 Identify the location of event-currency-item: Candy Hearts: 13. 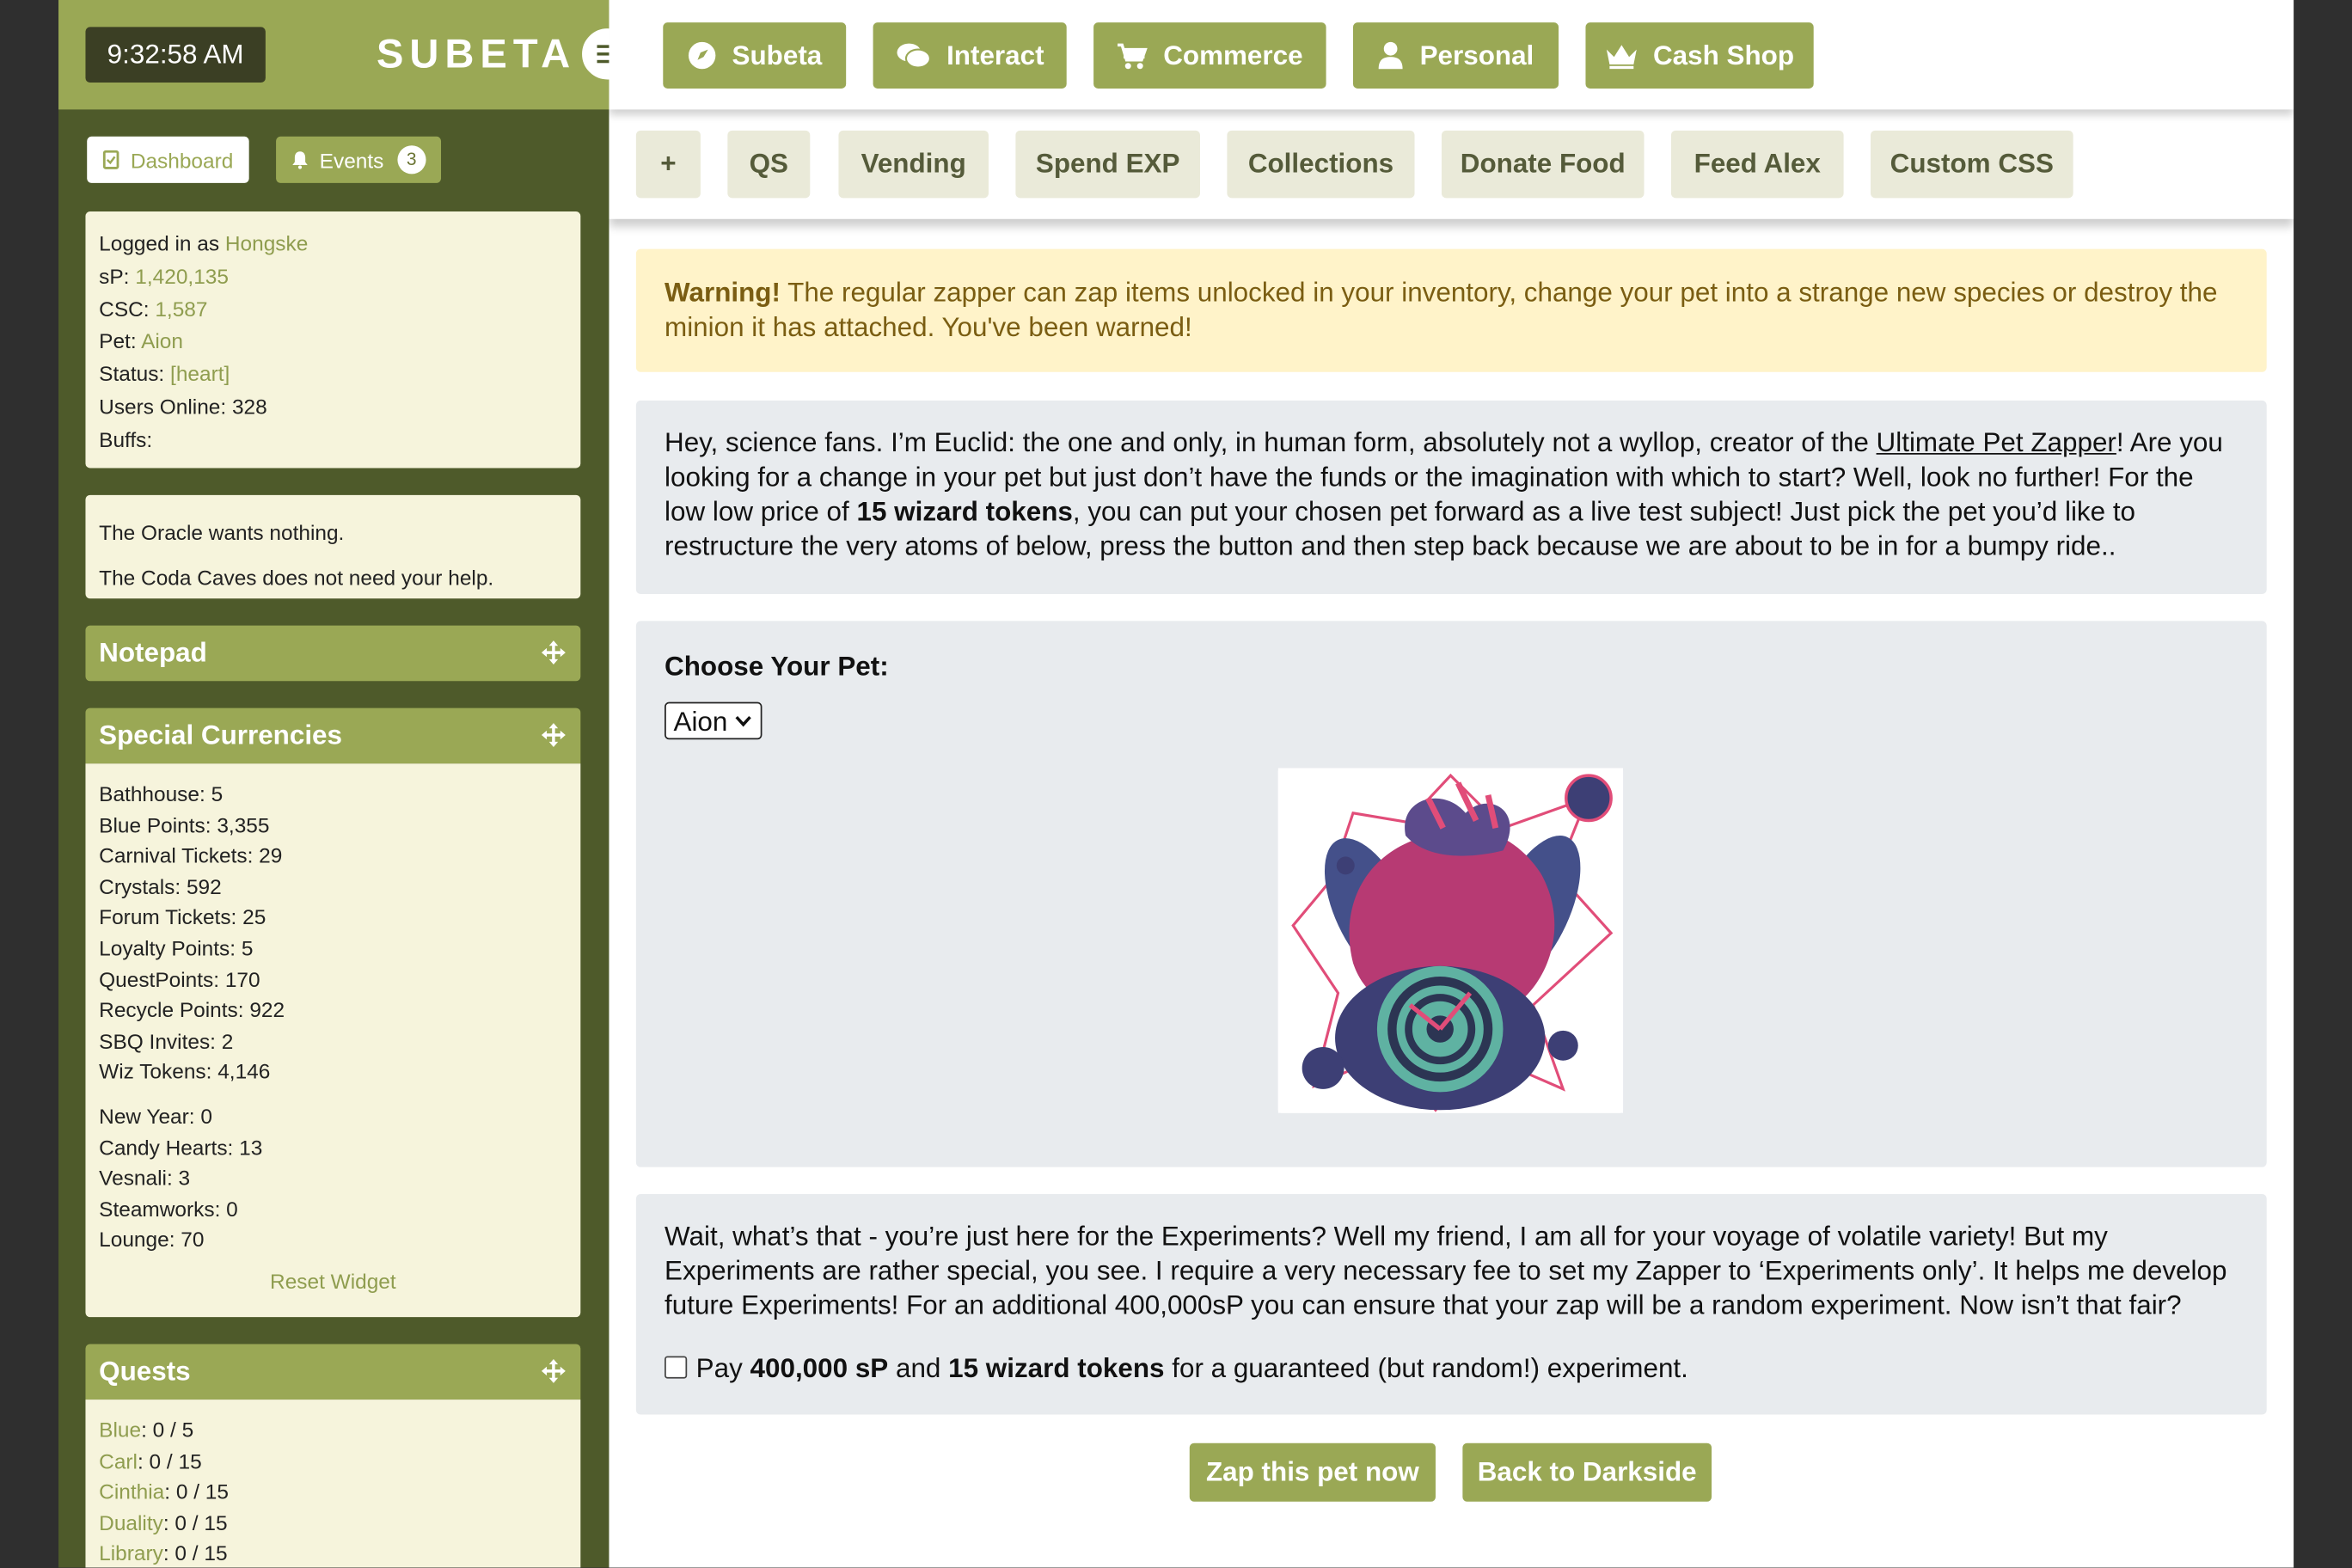
(181, 1147).